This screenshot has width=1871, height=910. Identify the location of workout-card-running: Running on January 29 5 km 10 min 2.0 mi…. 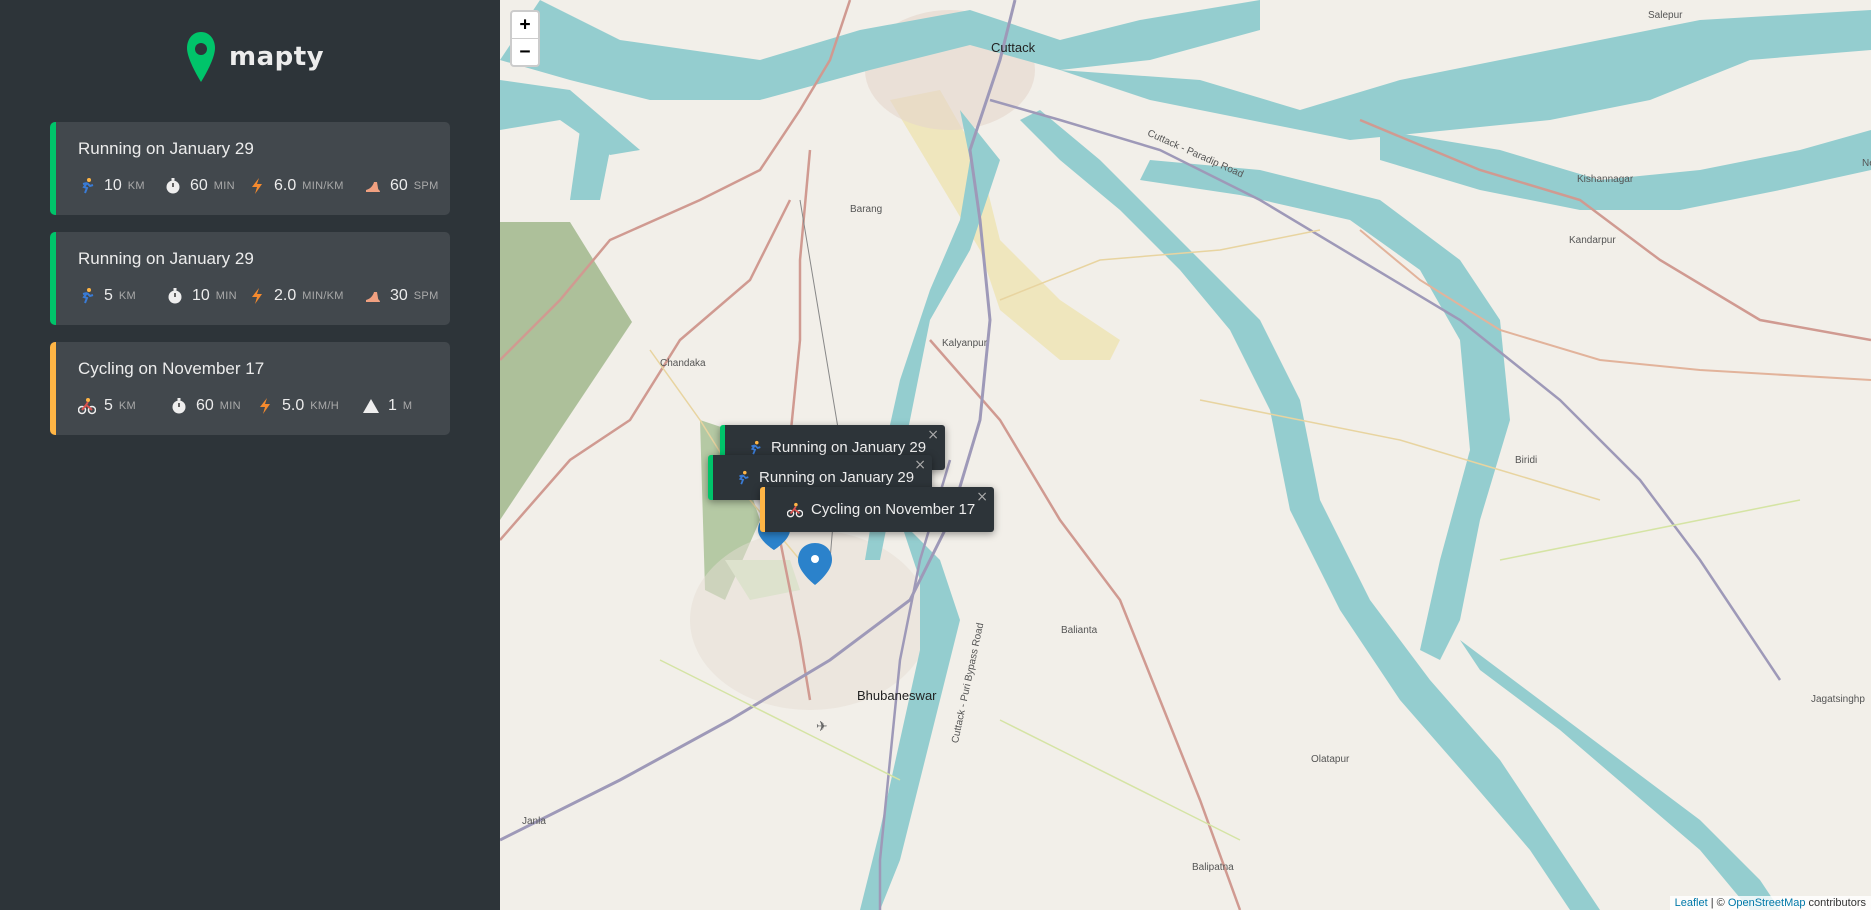
(250, 278).